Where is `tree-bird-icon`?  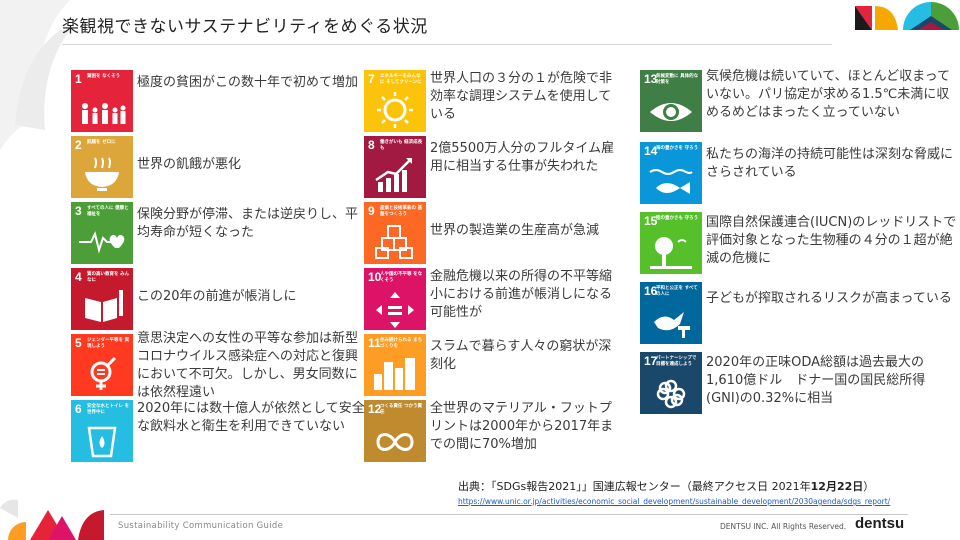
tree-bird-icon is located at coordinates (671, 253).